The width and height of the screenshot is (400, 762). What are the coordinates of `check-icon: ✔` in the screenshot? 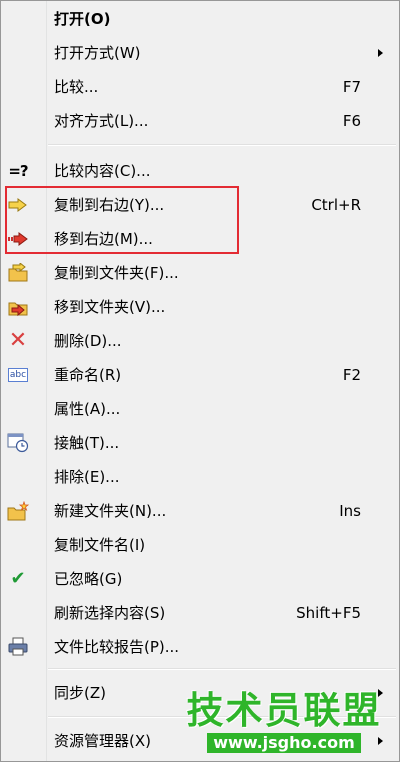 It's located at (18, 578).